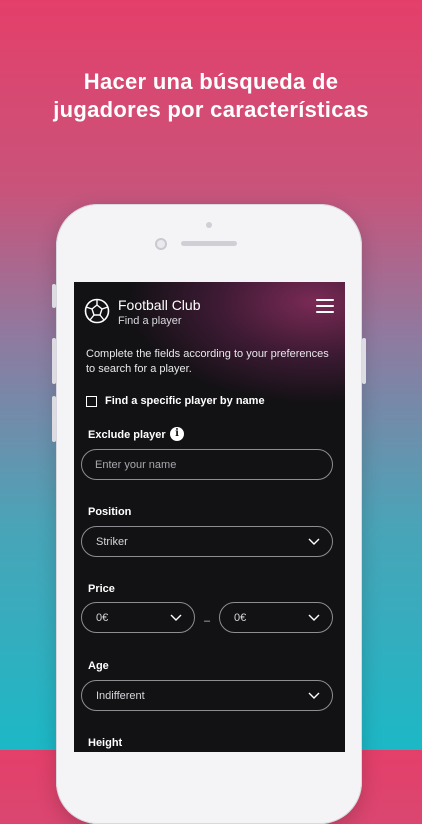 The height and width of the screenshot is (824, 422). What do you see at coordinates (209, 243) in the screenshot?
I see `earpiece-speaker` at bounding box center [209, 243].